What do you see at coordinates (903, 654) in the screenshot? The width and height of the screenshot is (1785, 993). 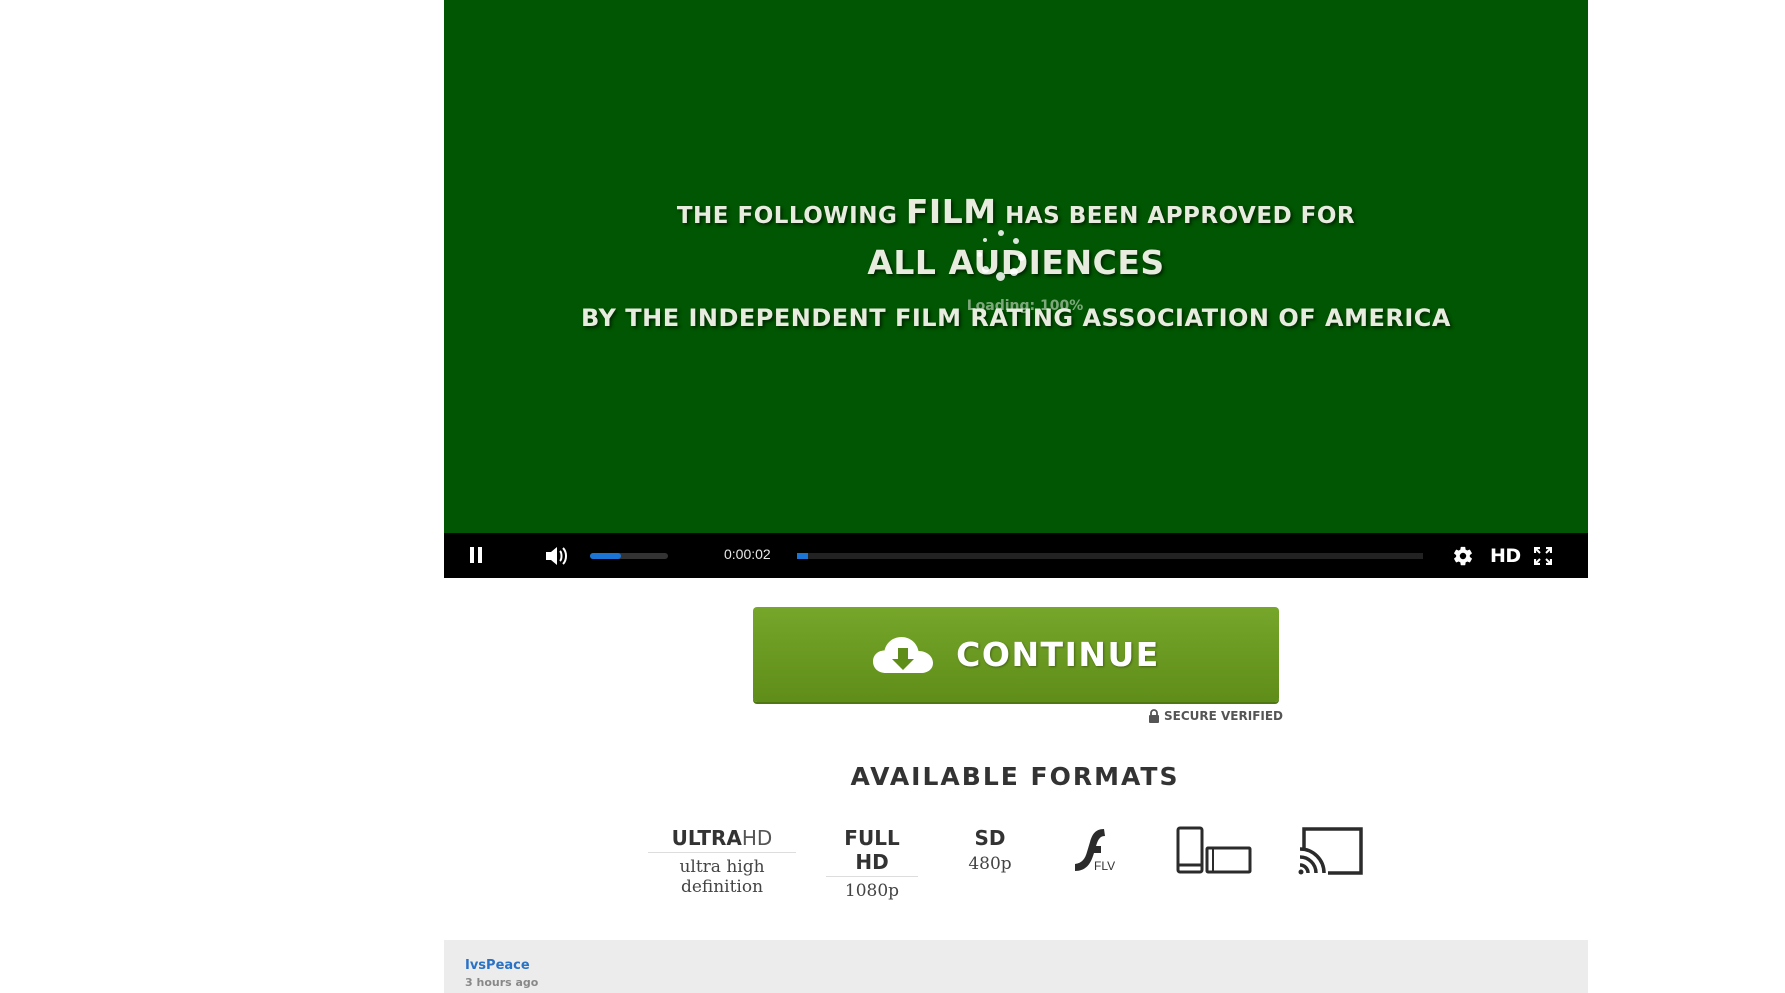 I see `cloud-download-icon` at bounding box center [903, 654].